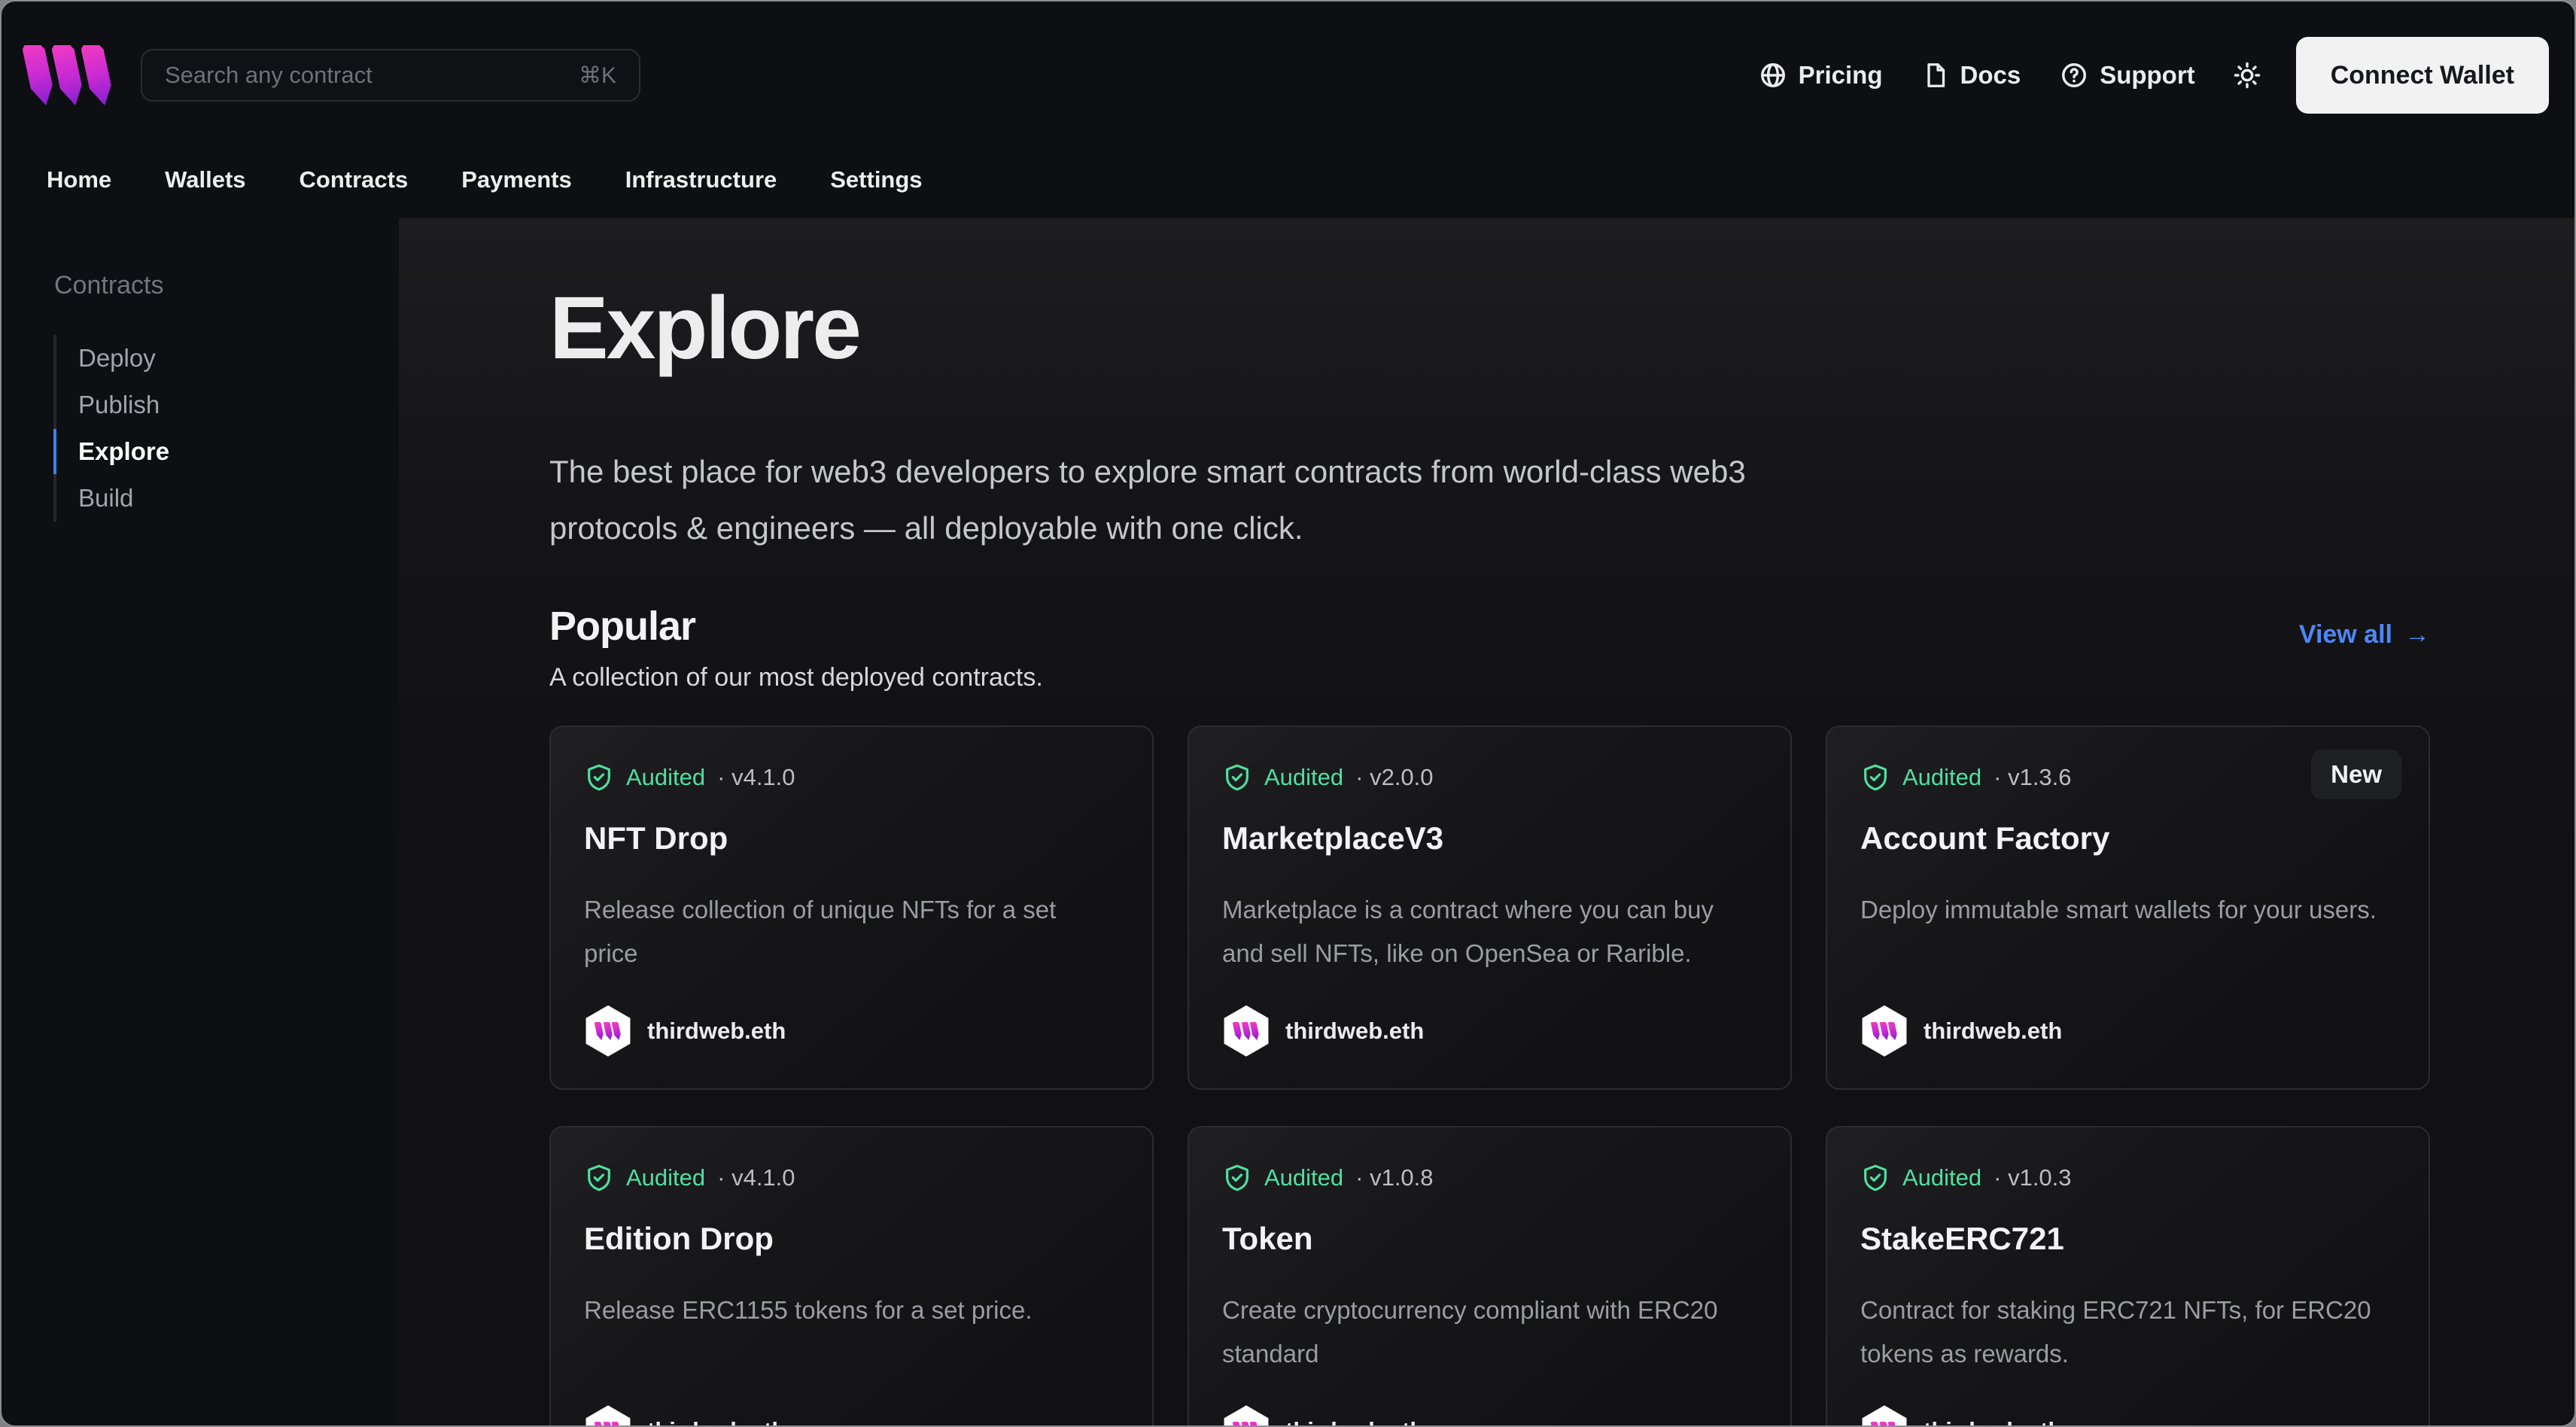  I want to click on contract-title: NFT Drop, so click(656, 839).